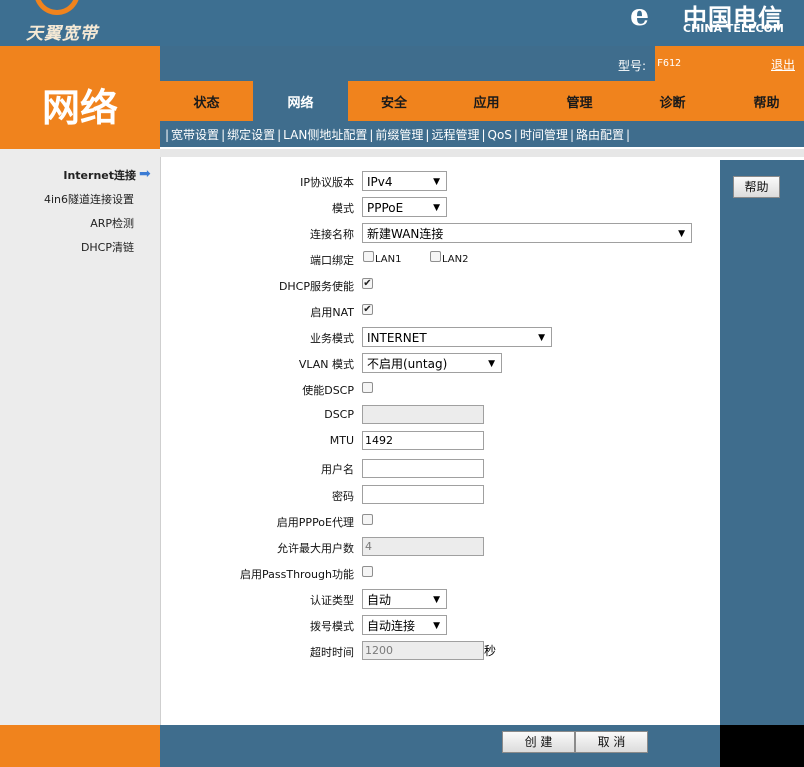 The width and height of the screenshot is (804, 767). Describe the element at coordinates (385, 208) in the screenshot. I see `mode-value: PPPoE` at that location.